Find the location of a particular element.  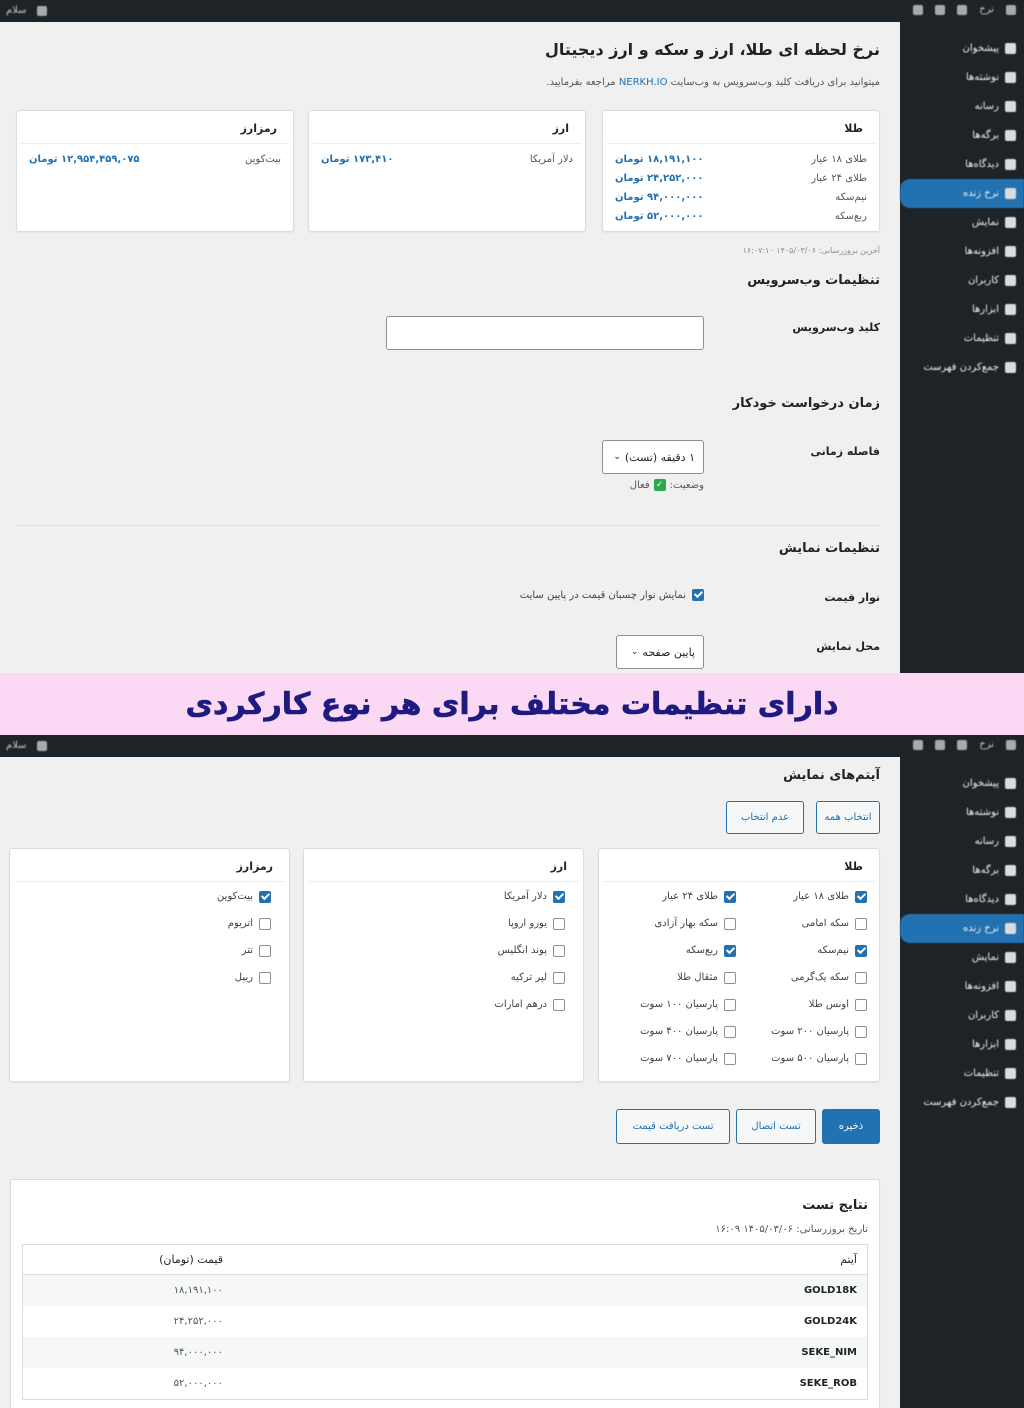

item-checkbox: تتر is located at coordinates (244, 950).